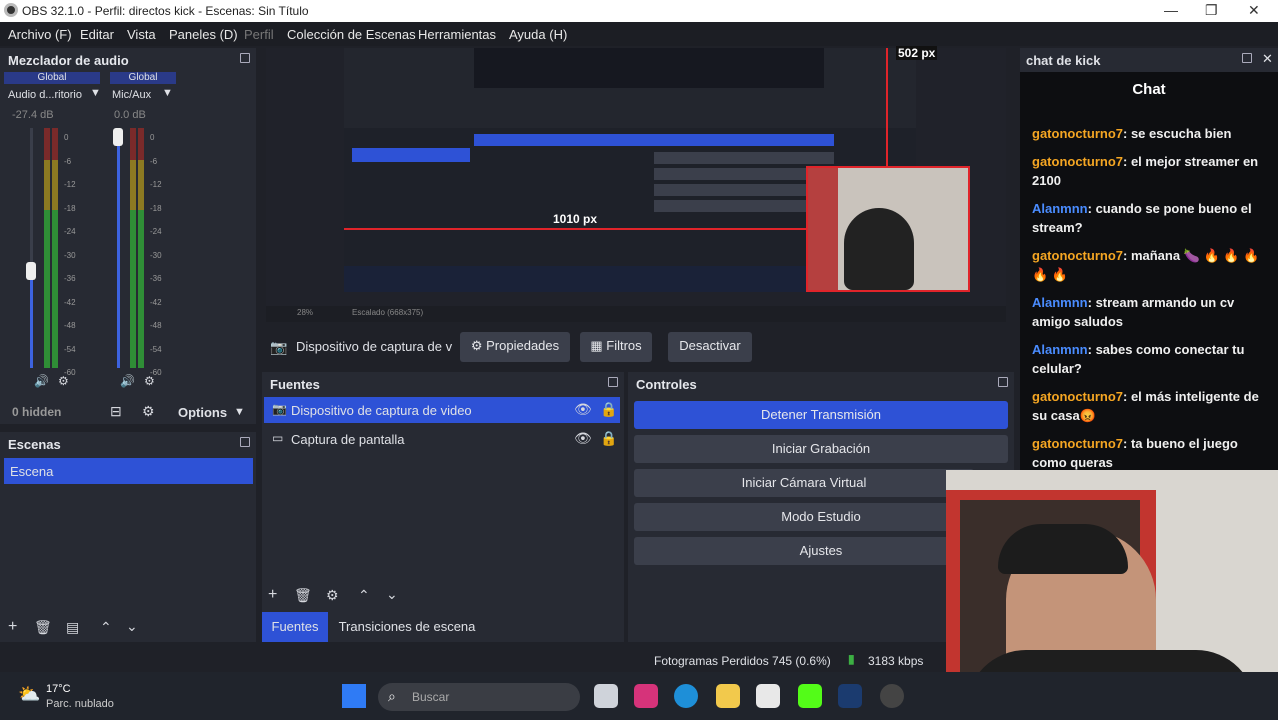 The height and width of the screenshot is (720, 1278). What do you see at coordinates (128, 471) in the screenshot?
I see `scene-item: Escena` at bounding box center [128, 471].